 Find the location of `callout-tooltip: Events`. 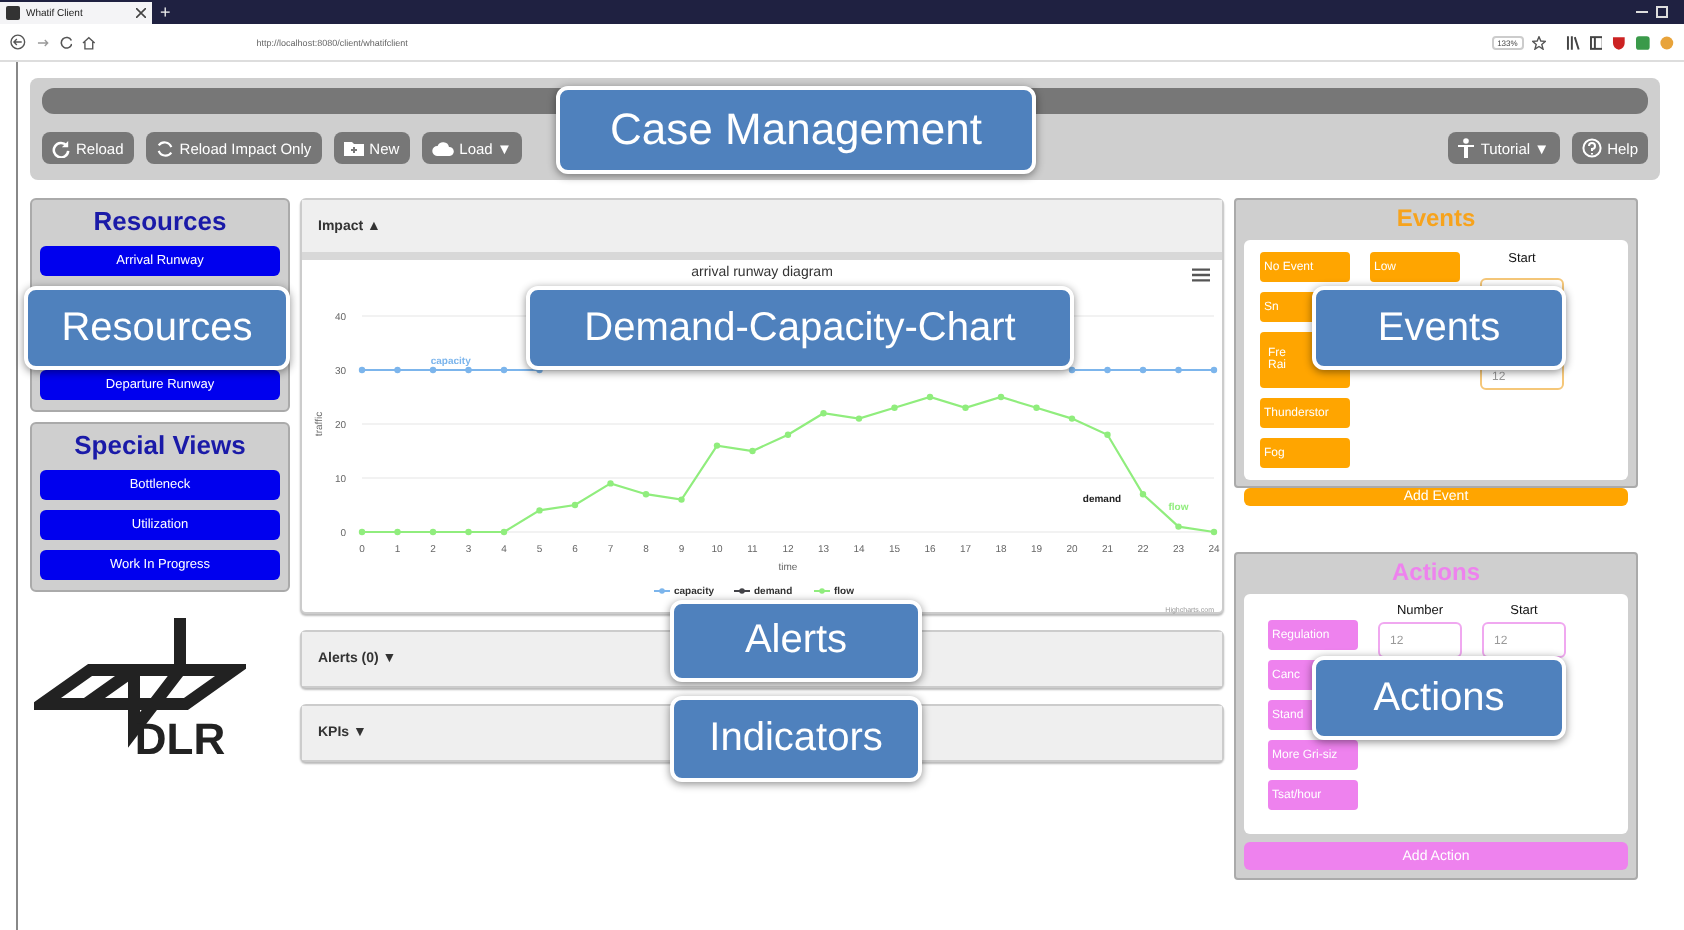

callout-tooltip: Events is located at coordinates (1439, 328).